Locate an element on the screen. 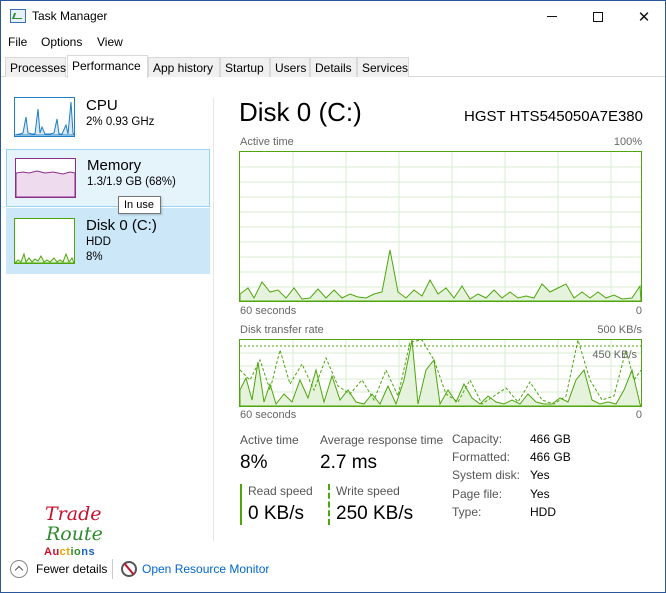 Image resolution: width=666 pixels, height=593 pixels. maximize-button is located at coordinates (598, 16).